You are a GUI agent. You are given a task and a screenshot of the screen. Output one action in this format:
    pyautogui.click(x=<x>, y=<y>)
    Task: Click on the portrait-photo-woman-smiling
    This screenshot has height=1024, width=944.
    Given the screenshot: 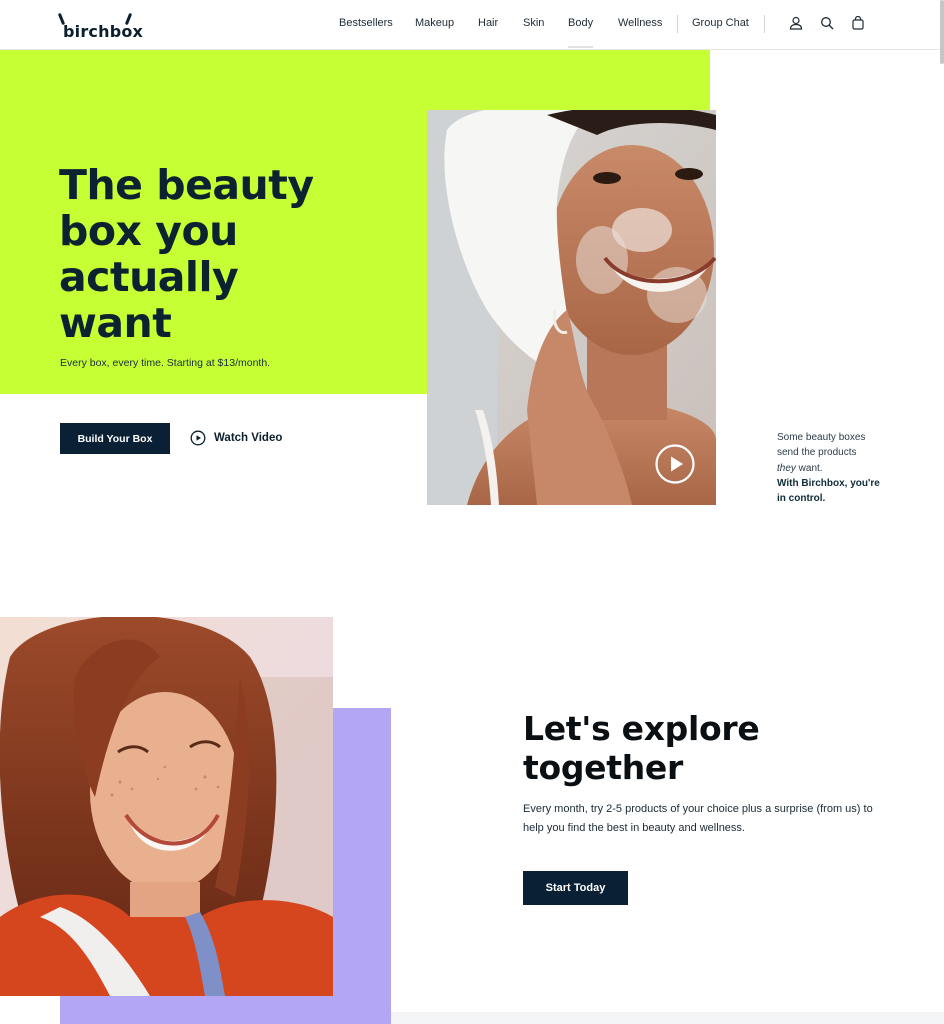 What is the action you would take?
    pyautogui.click(x=166, y=806)
    